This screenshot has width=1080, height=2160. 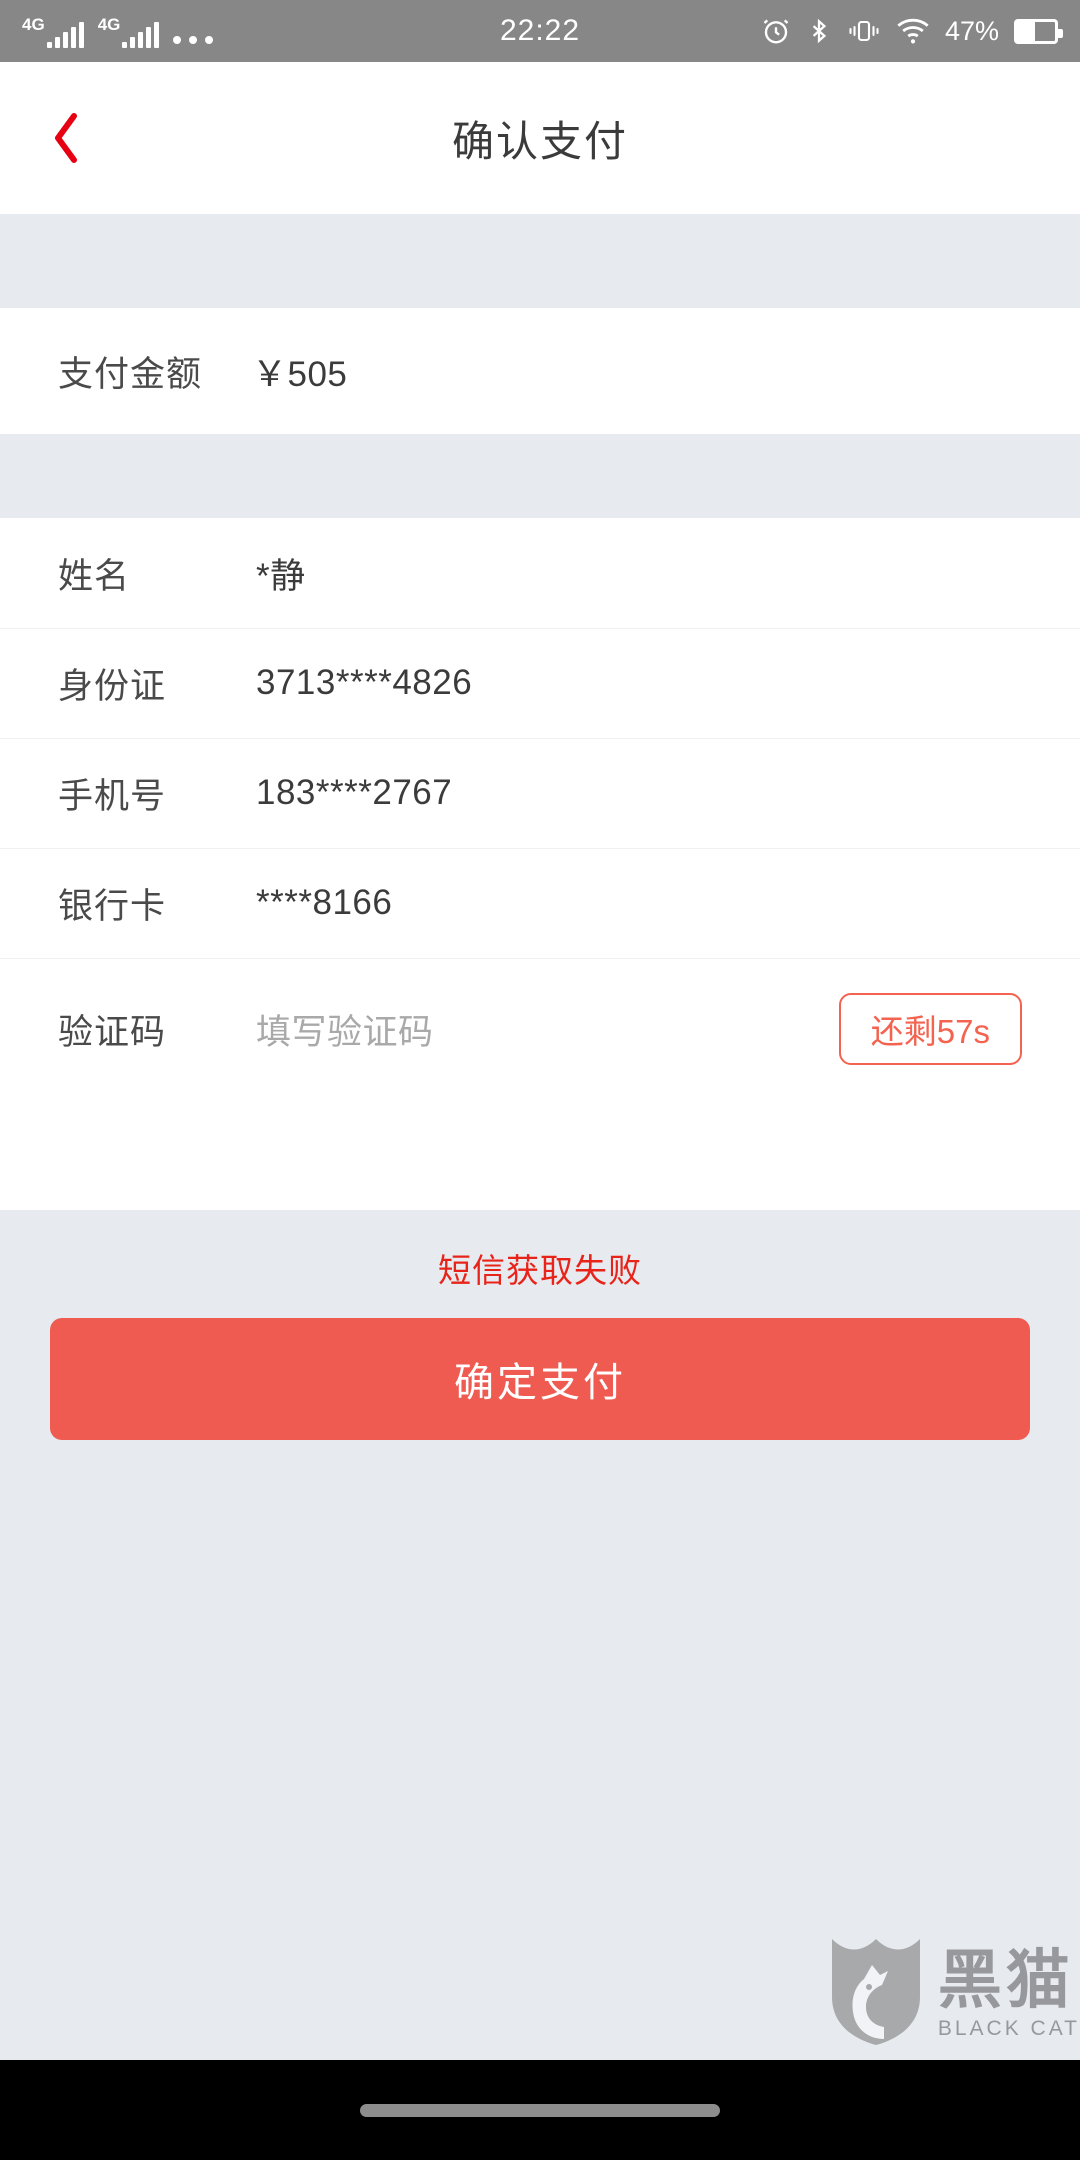 I want to click on system-navigation-bar, so click(x=540, y=2110).